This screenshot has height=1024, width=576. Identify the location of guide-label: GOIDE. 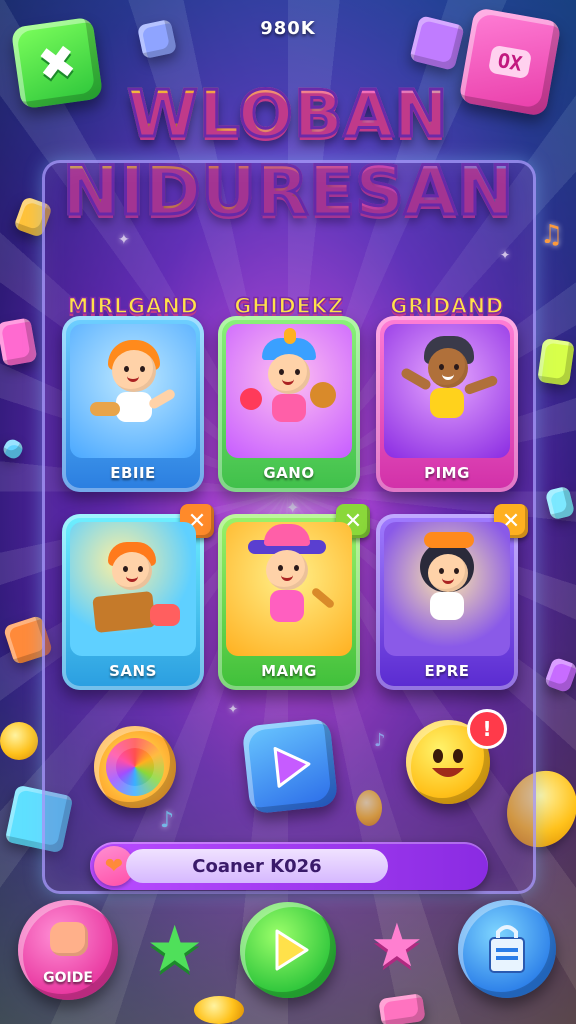
(68, 978).